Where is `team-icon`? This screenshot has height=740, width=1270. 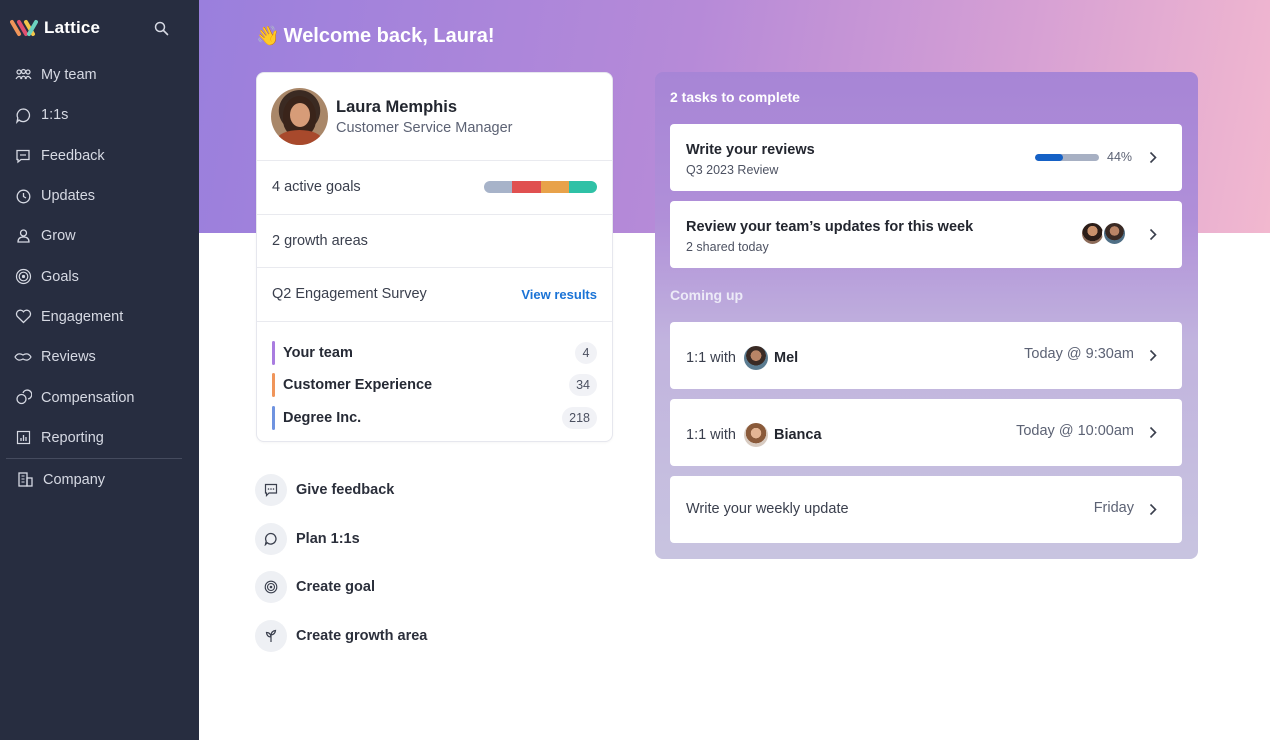 team-icon is located at coordinates (23, 75).